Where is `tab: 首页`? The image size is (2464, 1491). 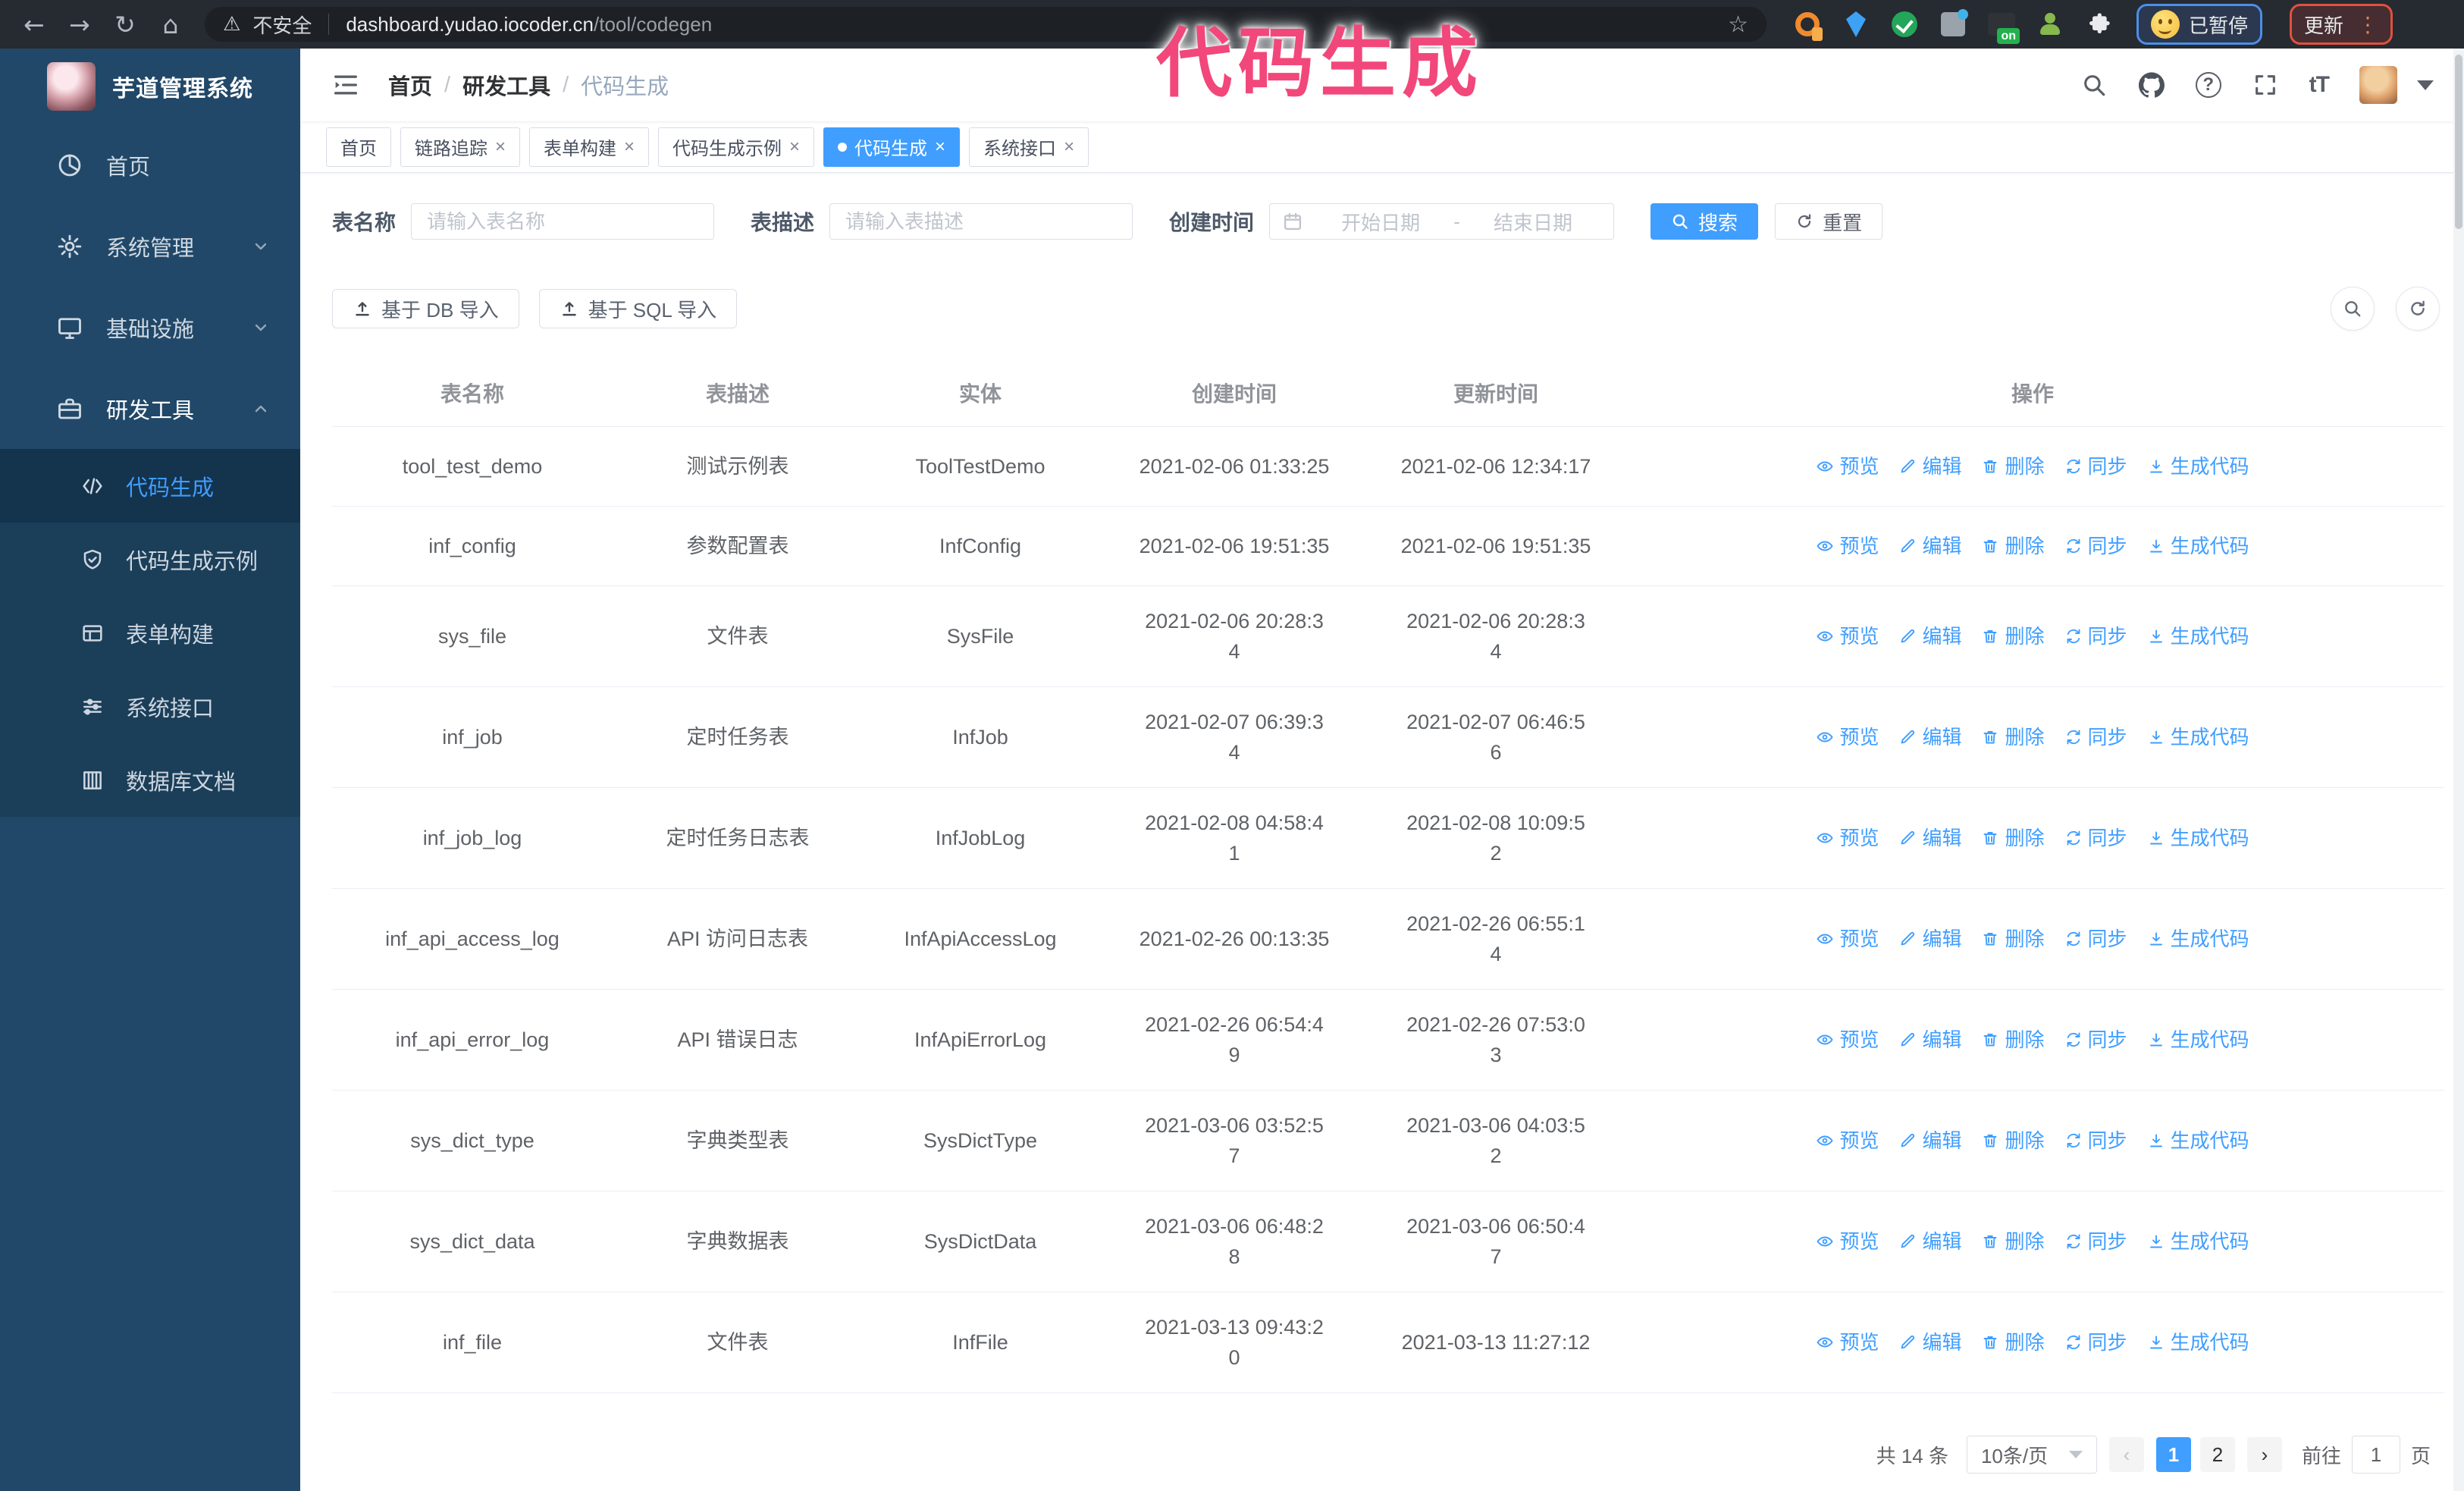 tab: 首页 is located at coordinates (358, 147).